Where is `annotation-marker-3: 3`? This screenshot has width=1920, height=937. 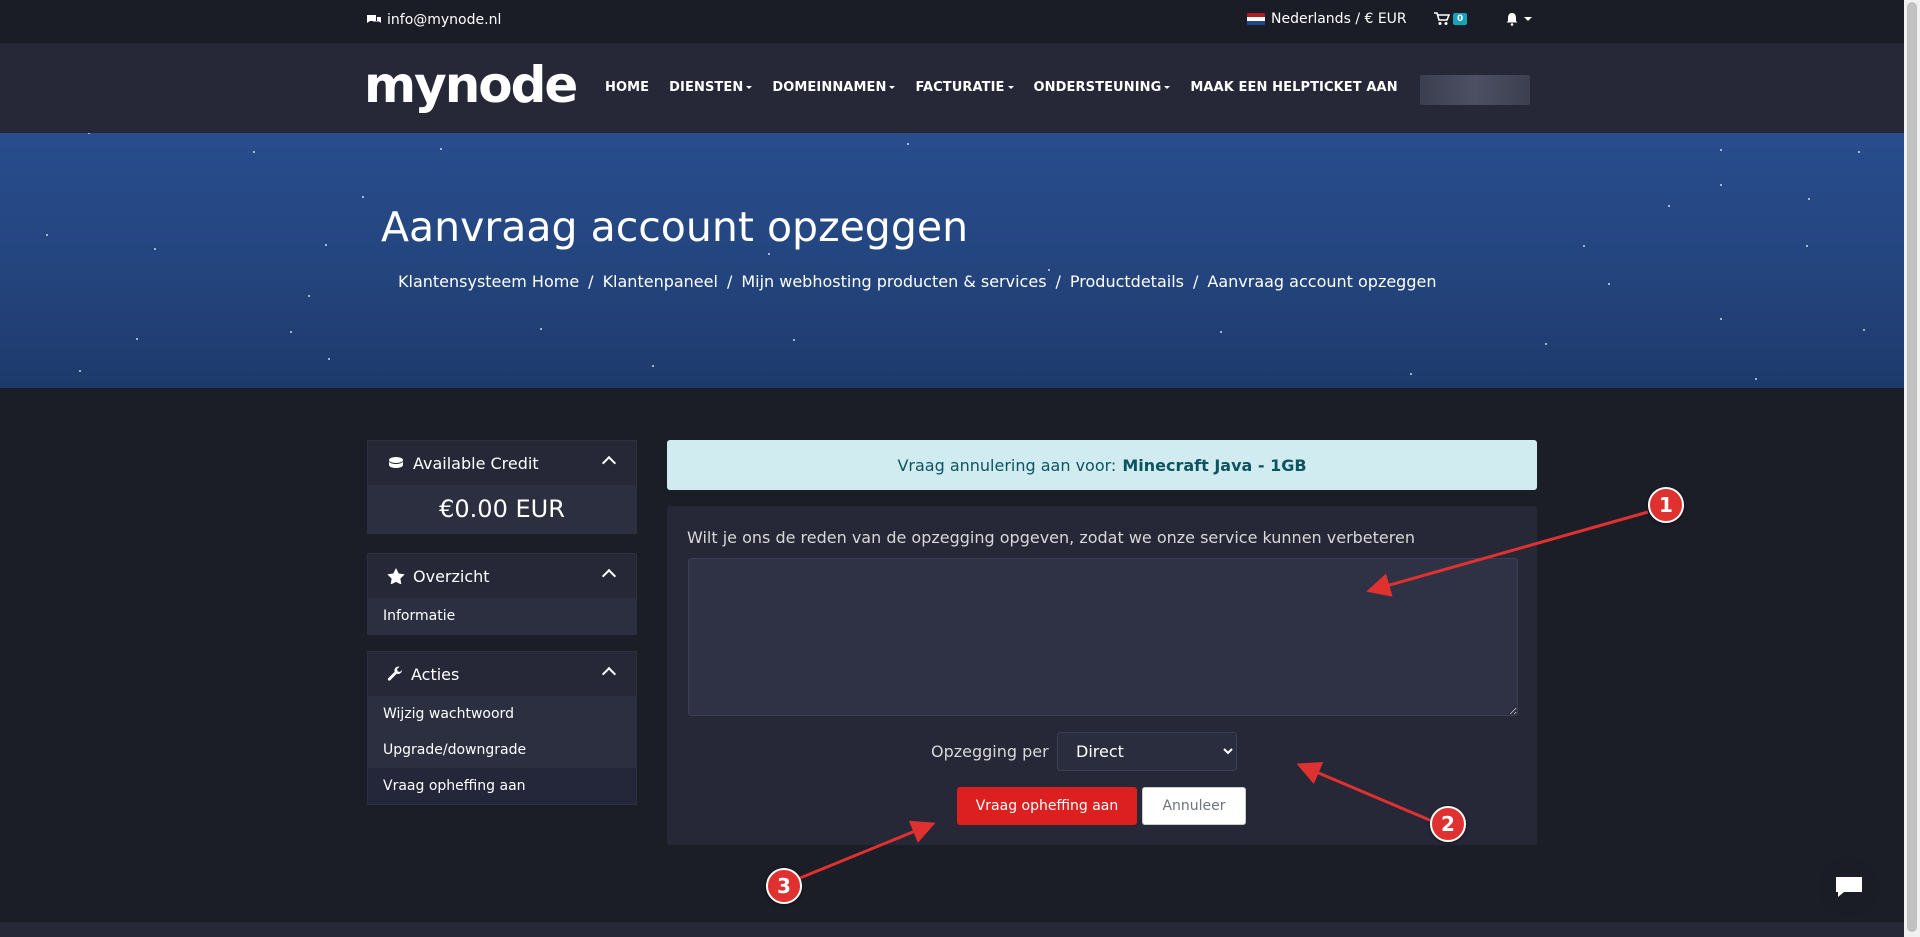
annotation-marker-3: 3 is located at coordinates (784, 886).